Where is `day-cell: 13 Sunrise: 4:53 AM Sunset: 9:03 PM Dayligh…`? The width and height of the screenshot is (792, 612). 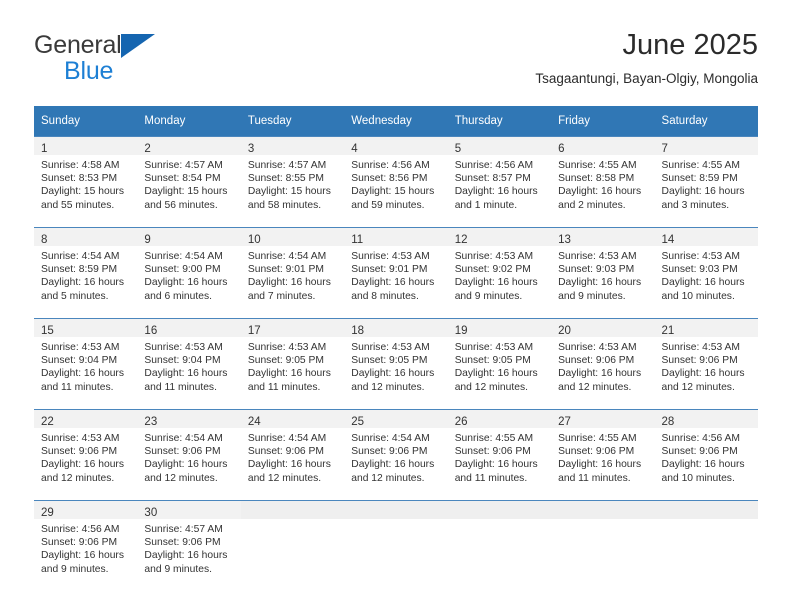
day-cell: 13 Sunrise: 4:53 AM Sunset: 9:03 PM Dayligh… is located at coordinates (603, 269).